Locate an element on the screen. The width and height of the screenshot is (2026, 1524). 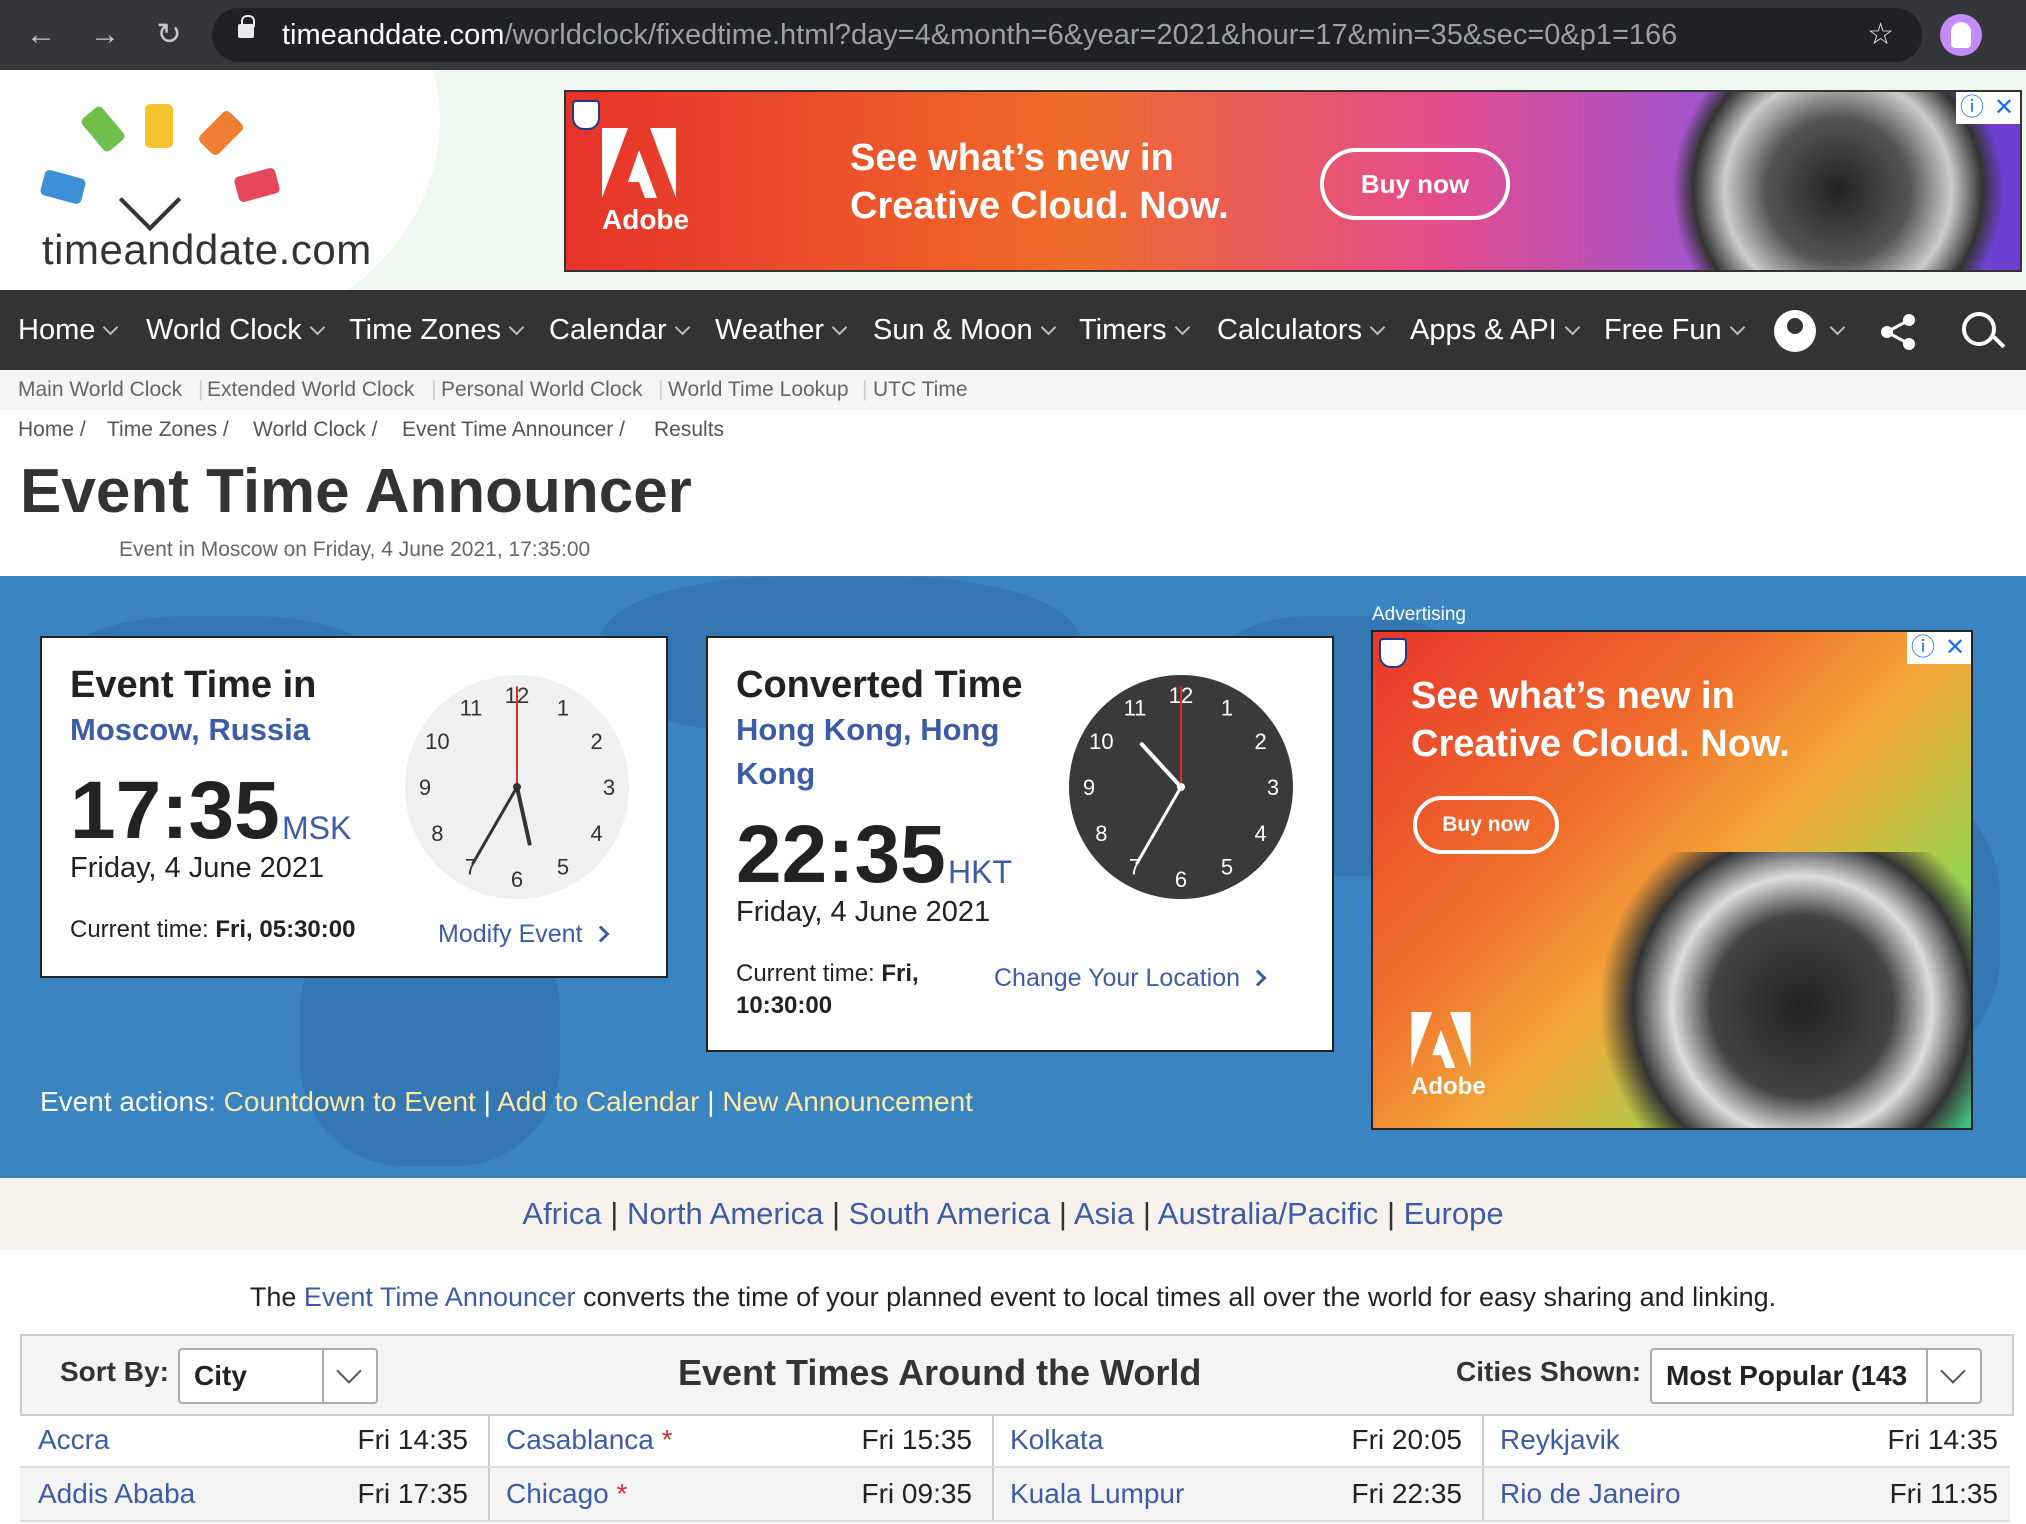
breadcrumb-world-clock: World Clock / is located at coordinates (315, 430).